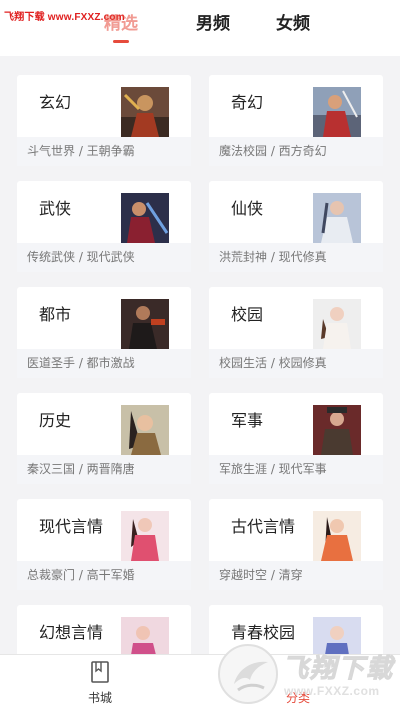 This screenshot has height=709, width=400. What do you see at coordinates (263, 526) in the screenshot?
I see `category-title: 古代言情` at bounding box center [263, 526].